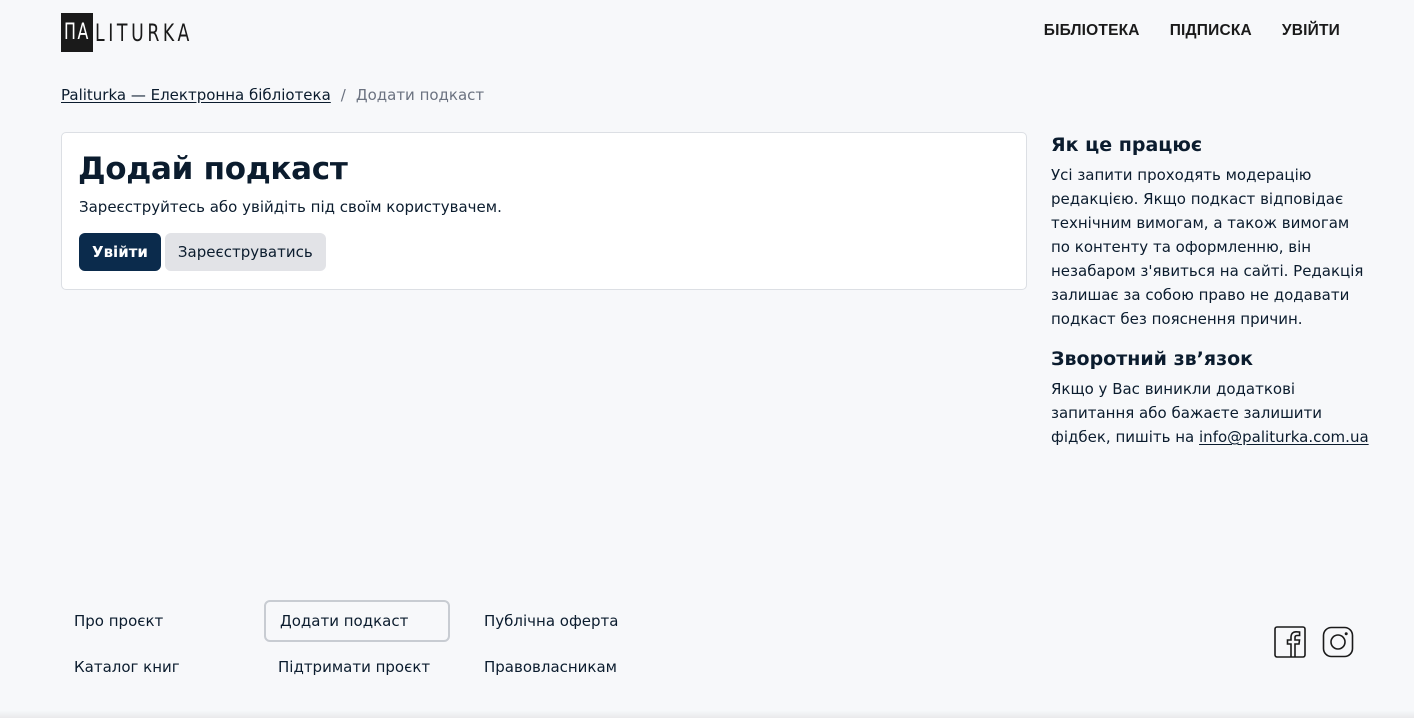 This screenshot has width=1414, height=718. Describe the element at coordinates (551, 621) in the screenshot. I see `footer-link-offer: Публічна оферта` at that location.